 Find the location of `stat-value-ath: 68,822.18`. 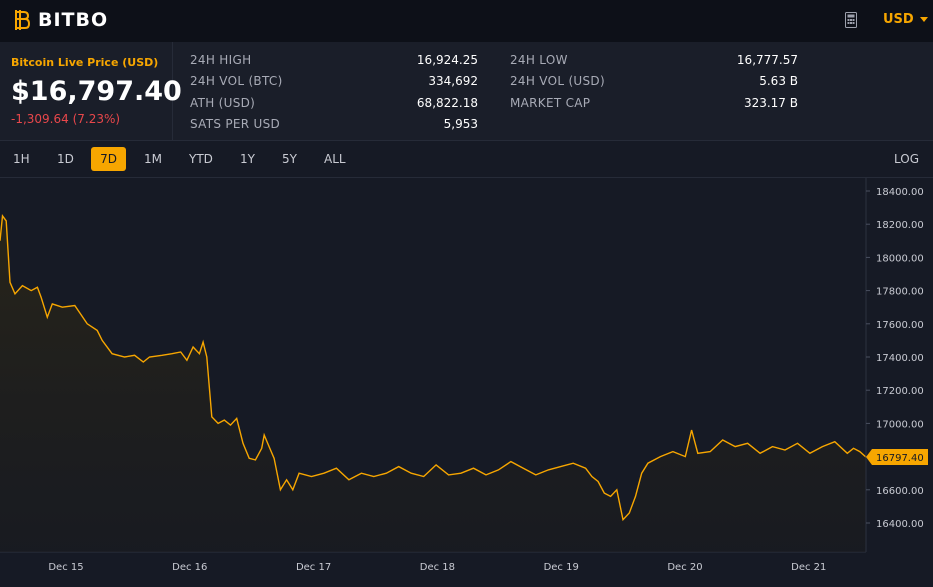

stat-value-ath: 68,822.18 is located at coordinates (447, 103).